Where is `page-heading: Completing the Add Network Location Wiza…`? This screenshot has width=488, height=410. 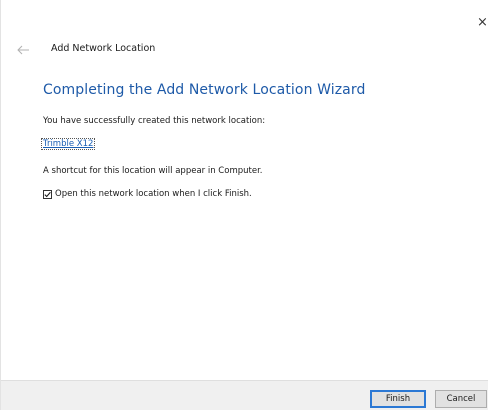 page-heading: Completing the Add Network Location Wiza… is located at coordinates (204, 90).